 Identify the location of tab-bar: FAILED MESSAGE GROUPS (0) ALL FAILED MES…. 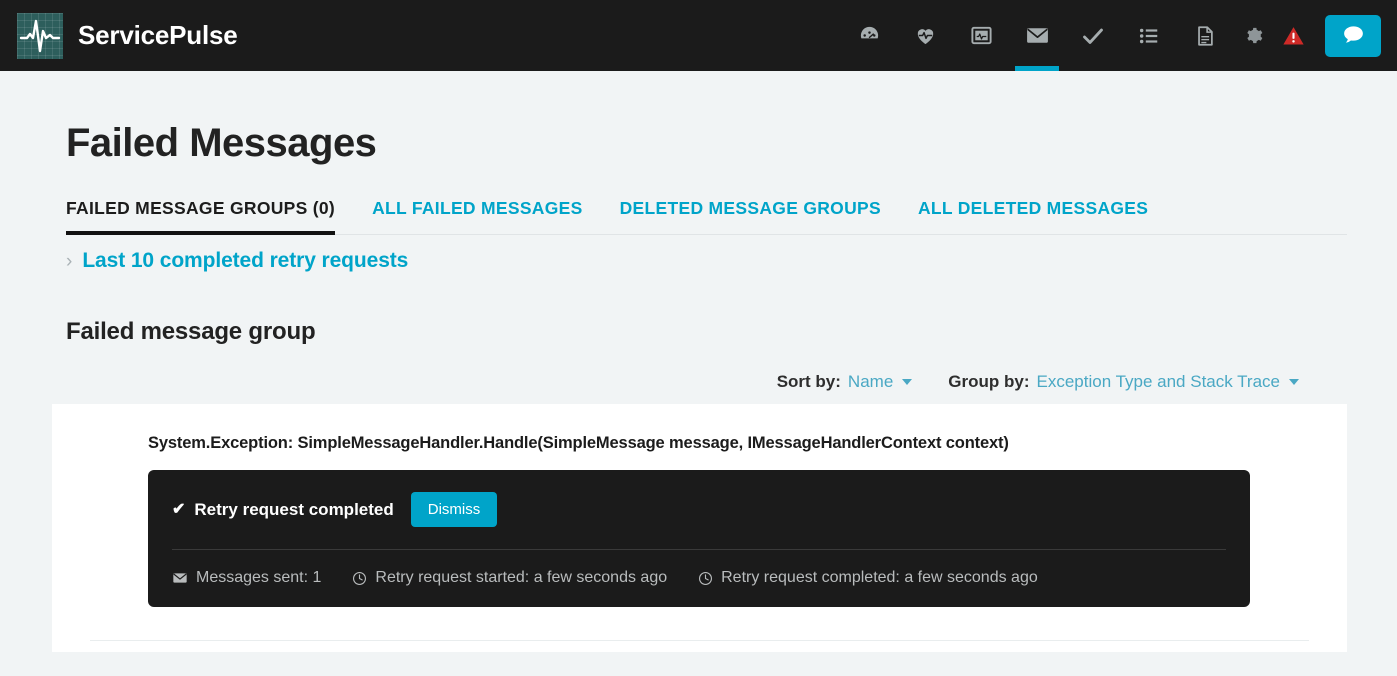
(706, 216).